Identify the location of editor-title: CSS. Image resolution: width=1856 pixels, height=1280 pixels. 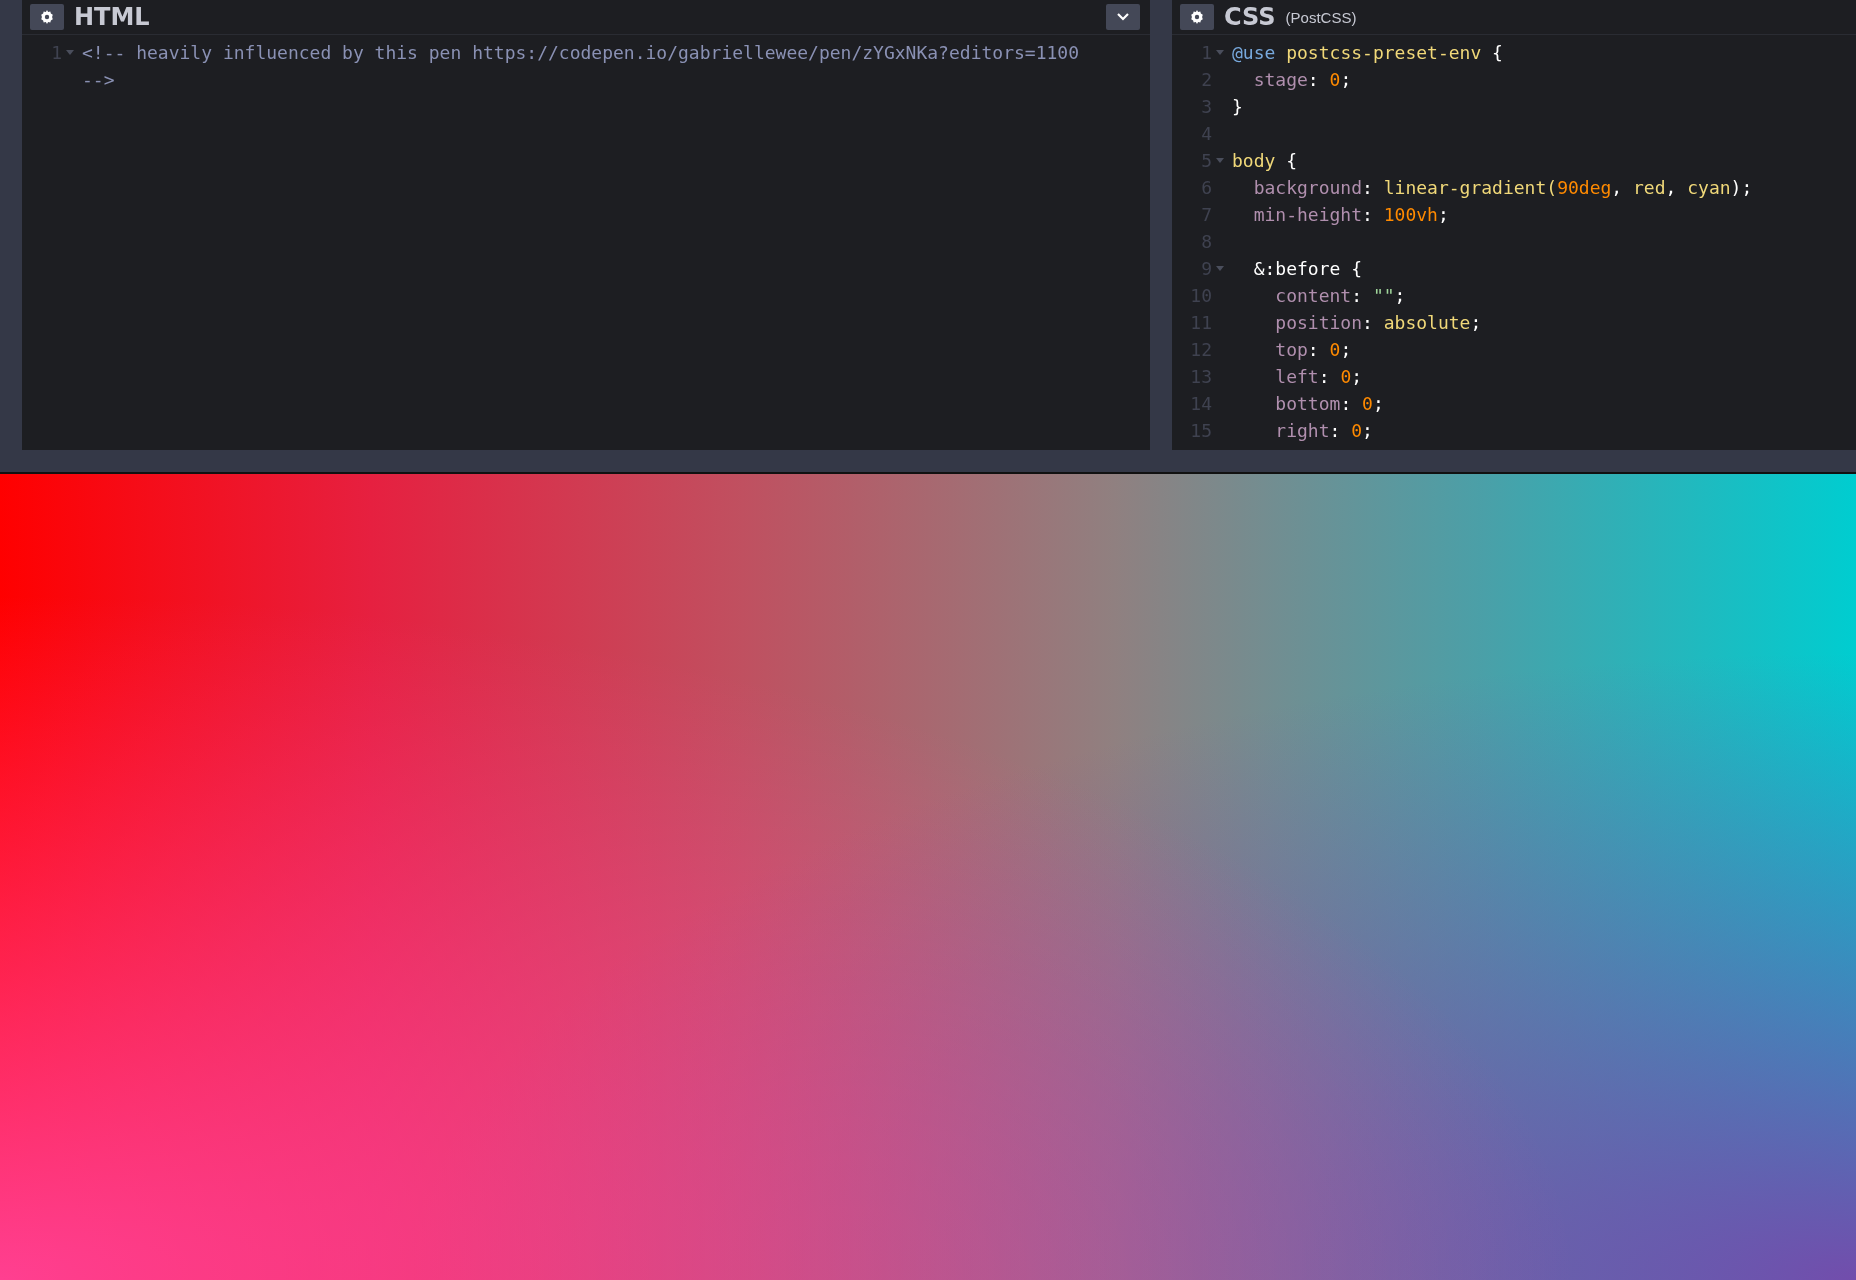
(1250, 17).